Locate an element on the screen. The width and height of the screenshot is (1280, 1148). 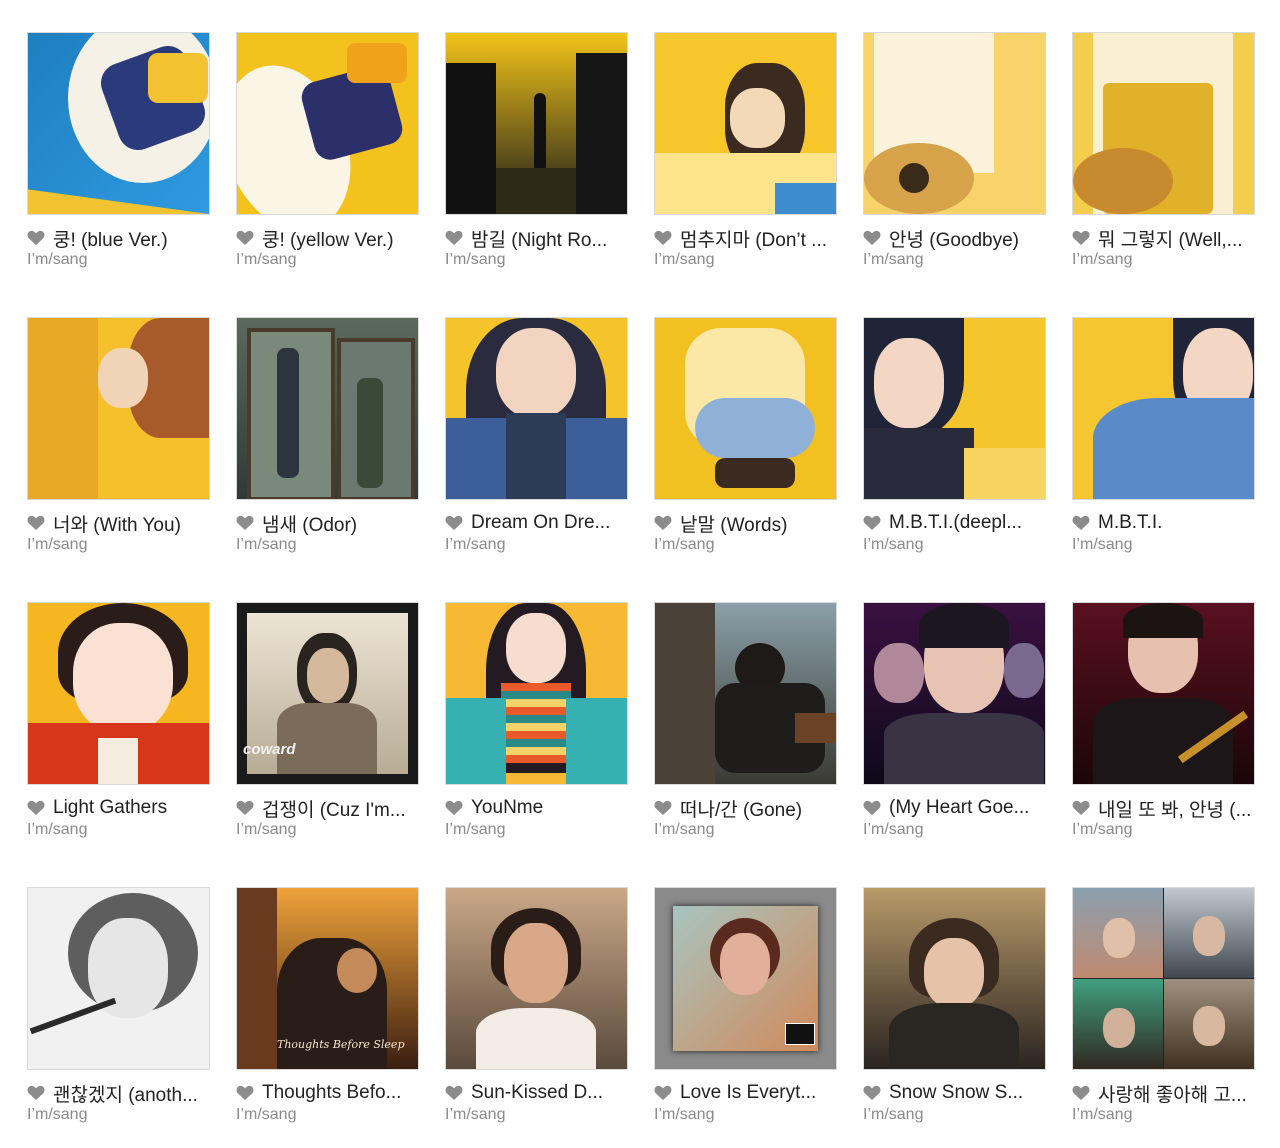
album-card: M.B.T.I.(deepl... I’m/sang is located at coordinates (954, 435).